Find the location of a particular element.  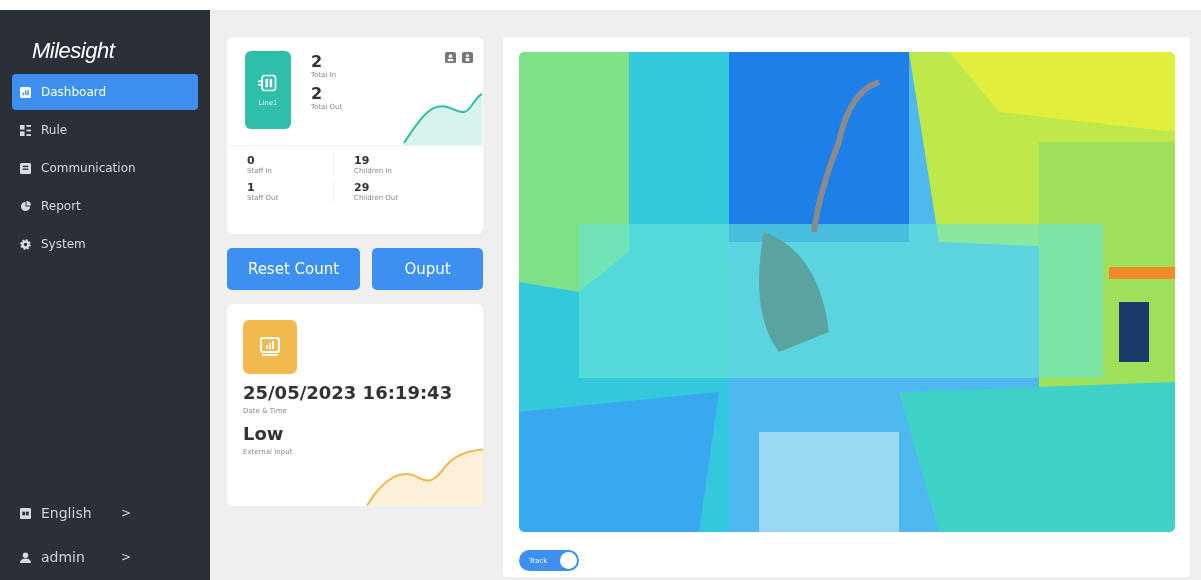

sidebar-item: Rule is located at coordinates (105, 130).